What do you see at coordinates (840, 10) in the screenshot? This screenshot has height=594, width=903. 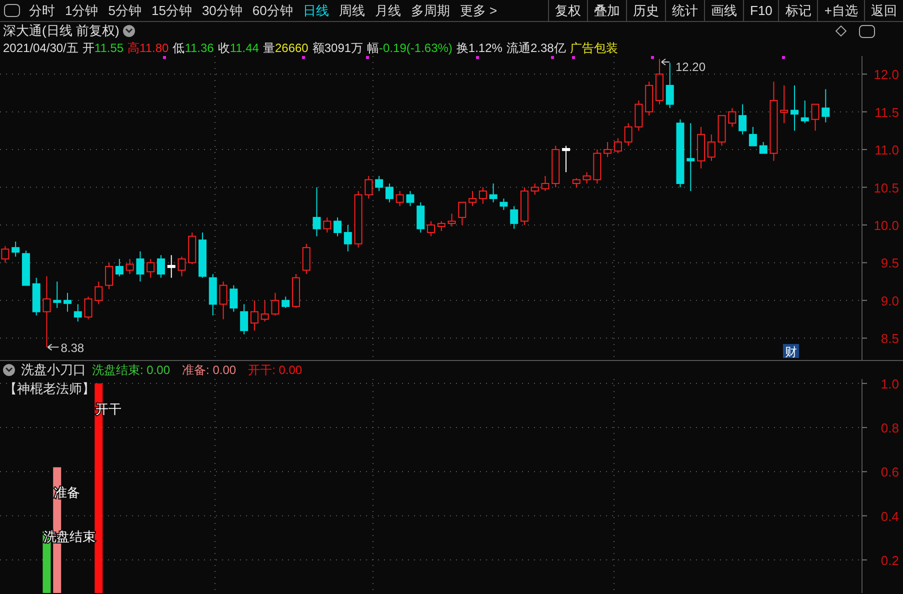 I see `toolbar-button: +自选` at bounding box center [840, 10].